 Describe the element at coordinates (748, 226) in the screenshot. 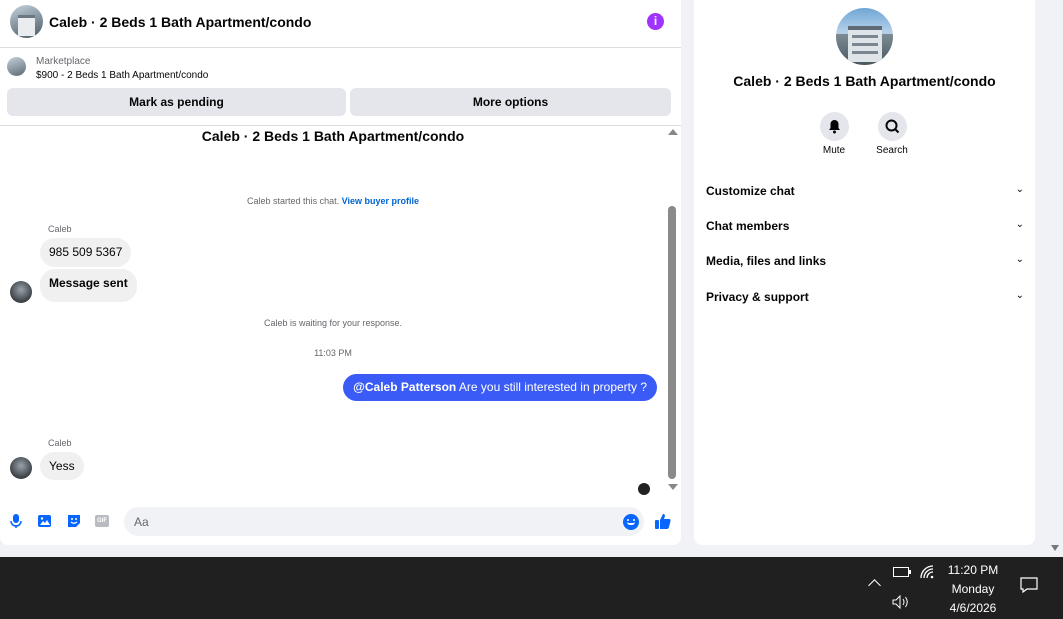

I see `section-label: Chat members` at that location.